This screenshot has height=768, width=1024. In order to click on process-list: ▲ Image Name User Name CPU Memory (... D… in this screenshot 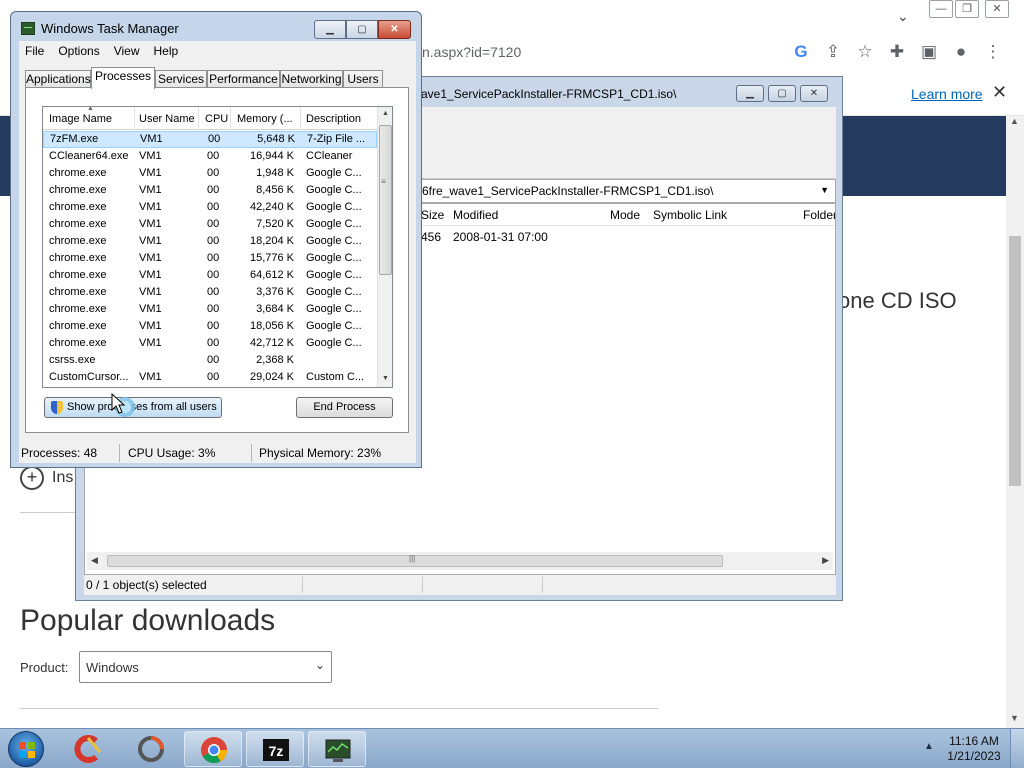, I will do `click(217, 247)`.